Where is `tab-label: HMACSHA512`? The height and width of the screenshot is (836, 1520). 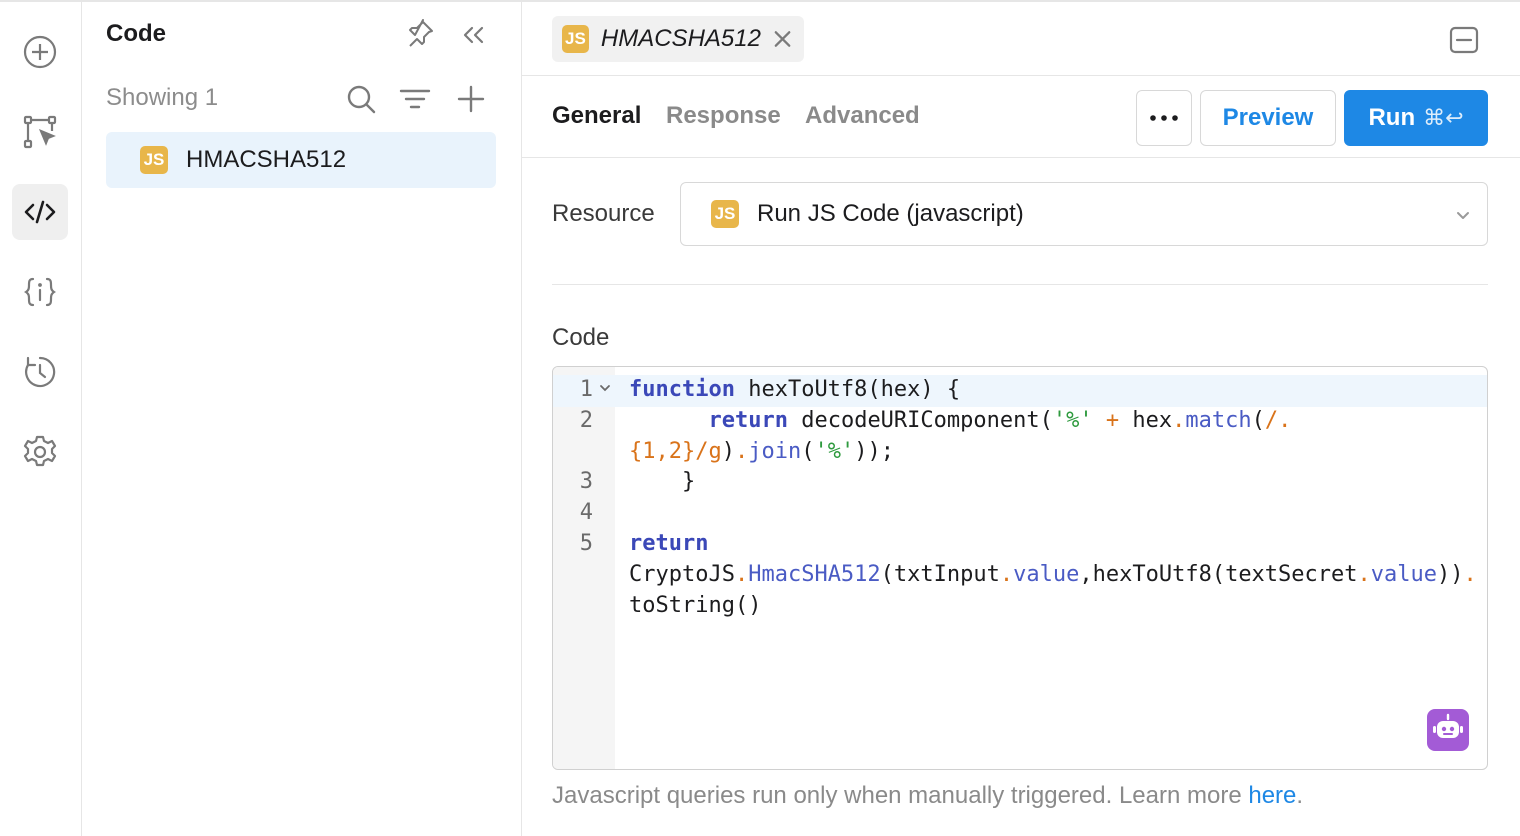 tab-label: HMACSHA512 is located at coordinates (680, 38).